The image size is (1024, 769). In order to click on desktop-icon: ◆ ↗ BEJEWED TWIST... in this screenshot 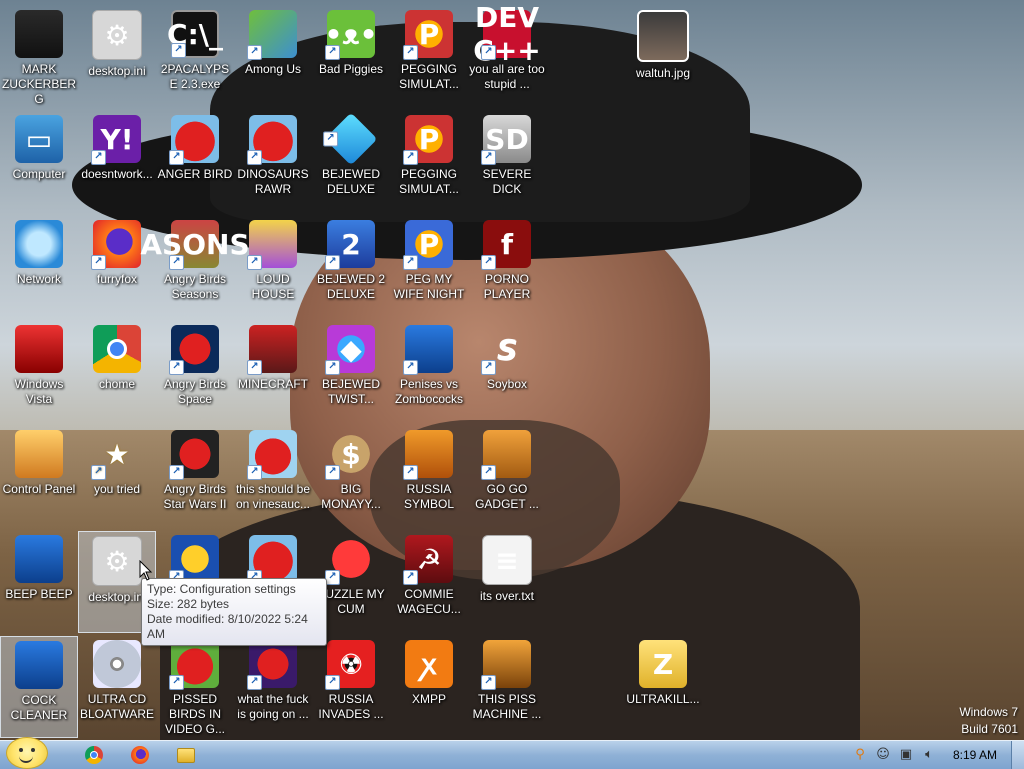, I will do `click(351, 372)`.